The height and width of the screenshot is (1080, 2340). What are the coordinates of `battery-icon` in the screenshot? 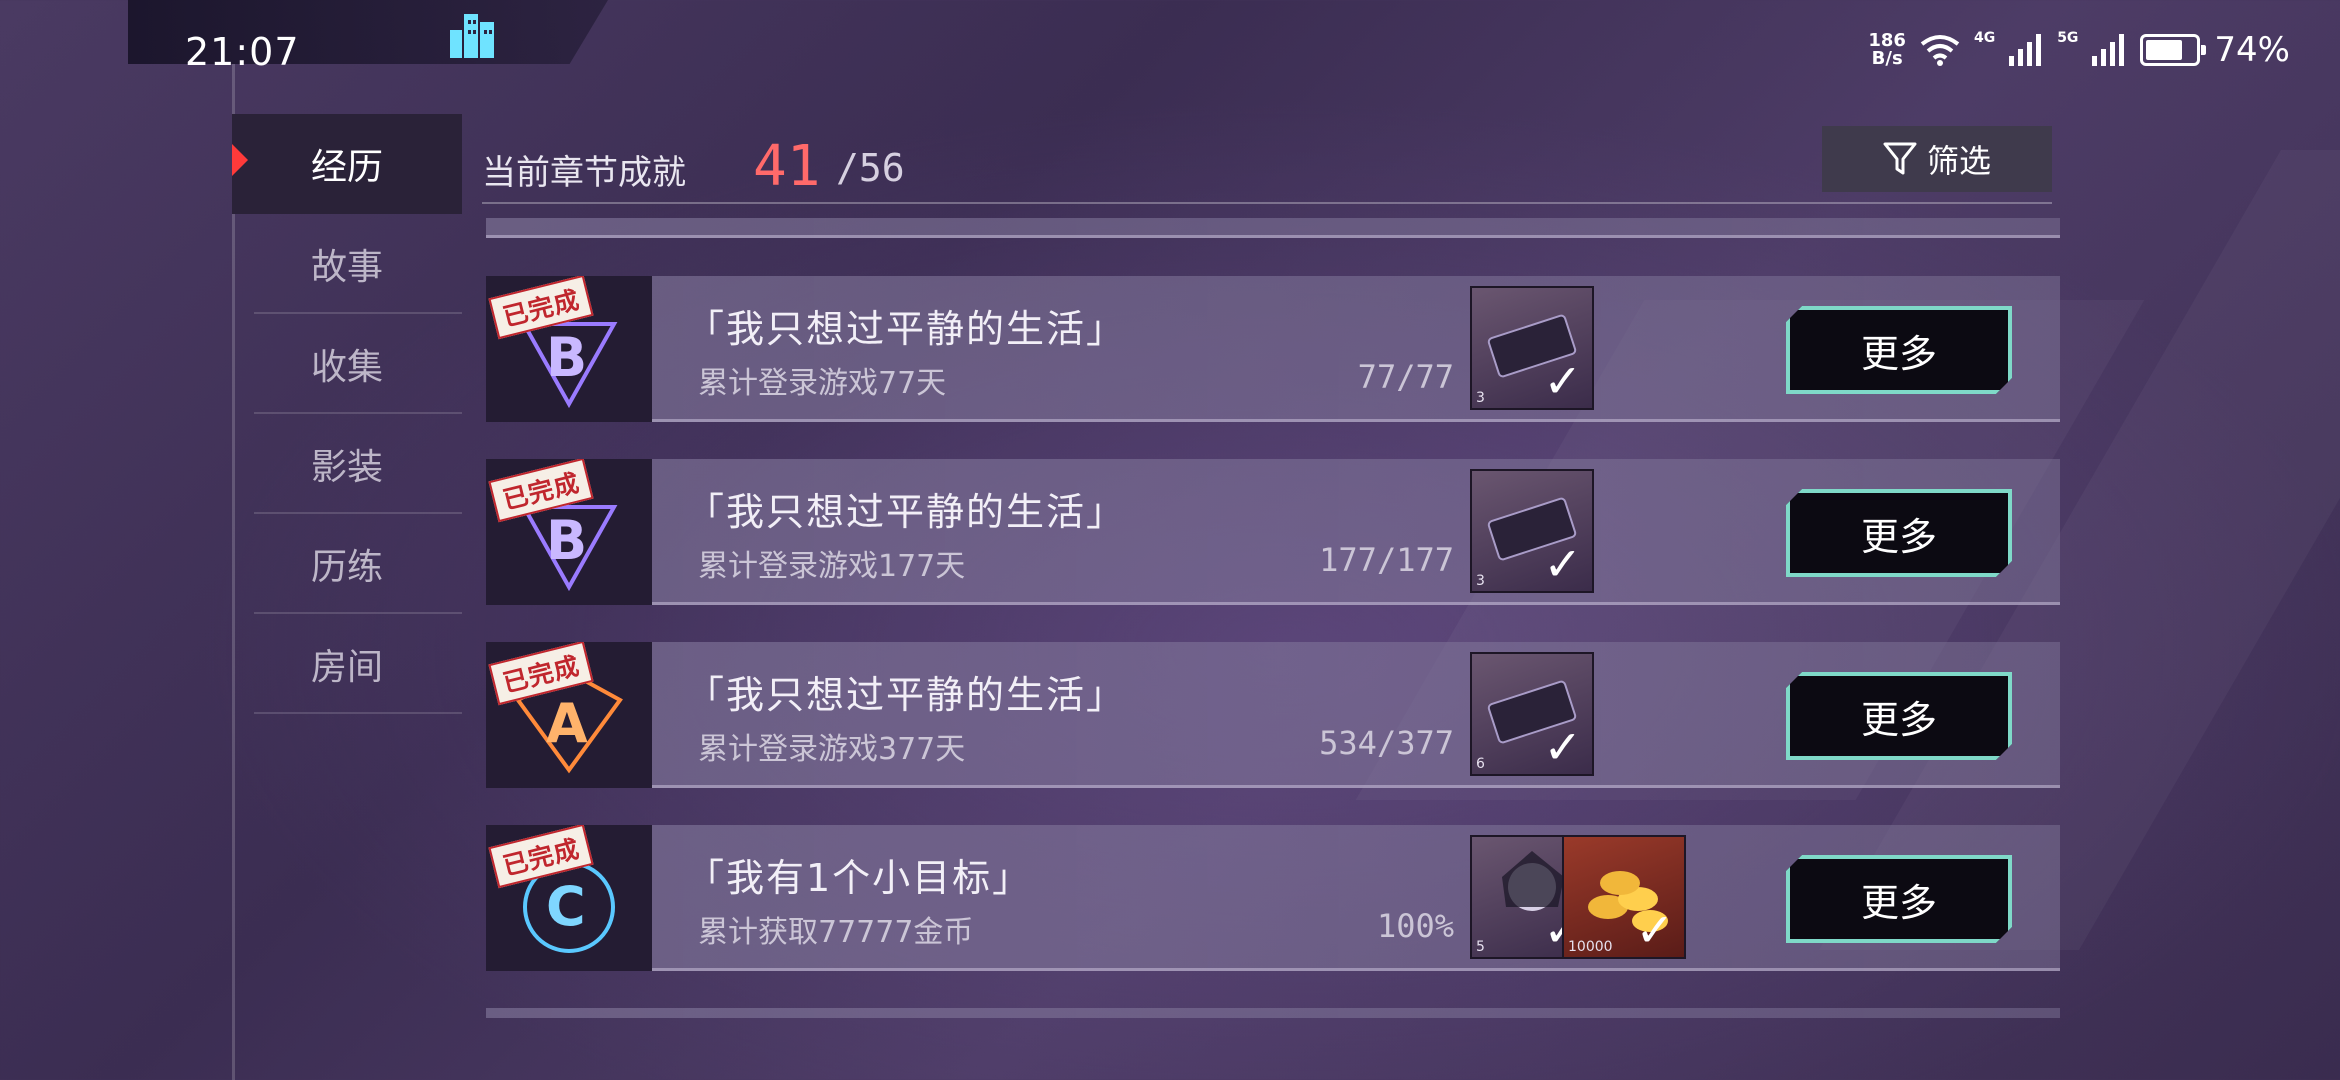 It's located at (2173, 50).